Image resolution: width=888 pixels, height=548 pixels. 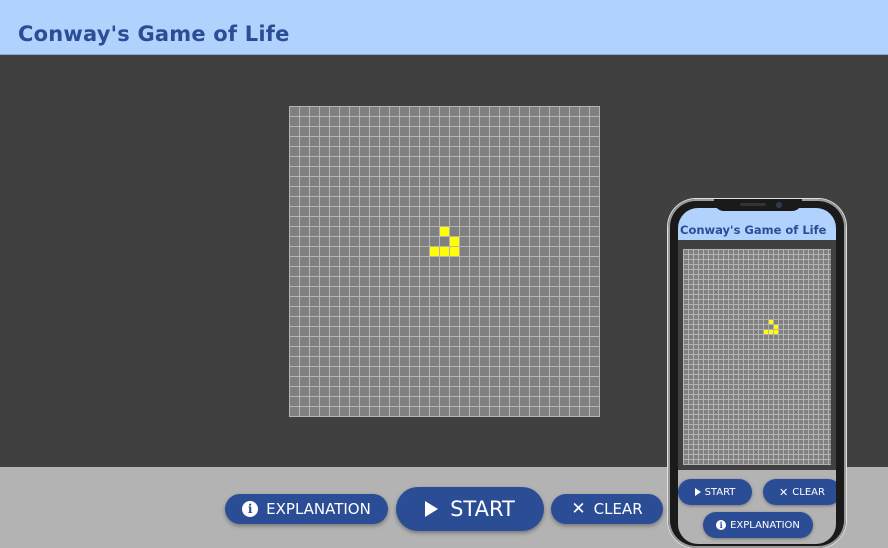 I want to click on app-title: Conway's Game of Life, so click(x=154, y=34).